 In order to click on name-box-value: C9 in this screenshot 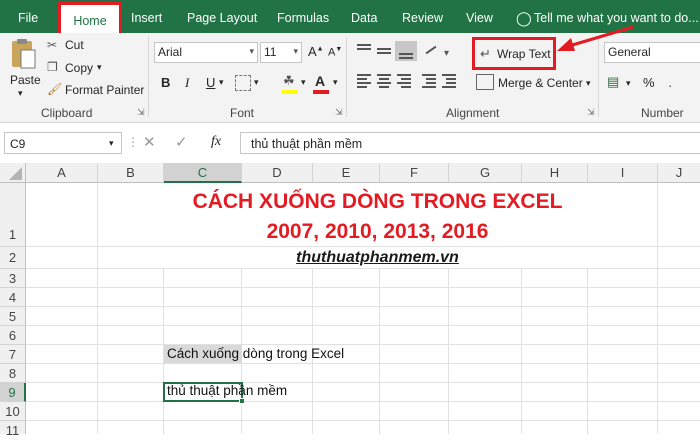, I will do `click(18, 144)`.